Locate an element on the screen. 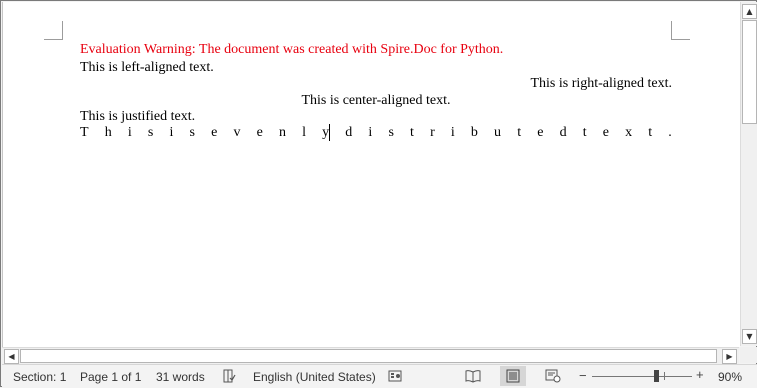 This screenshot has width=757, height=388. margin-corner-top-right is located at coordinates (680, 30).